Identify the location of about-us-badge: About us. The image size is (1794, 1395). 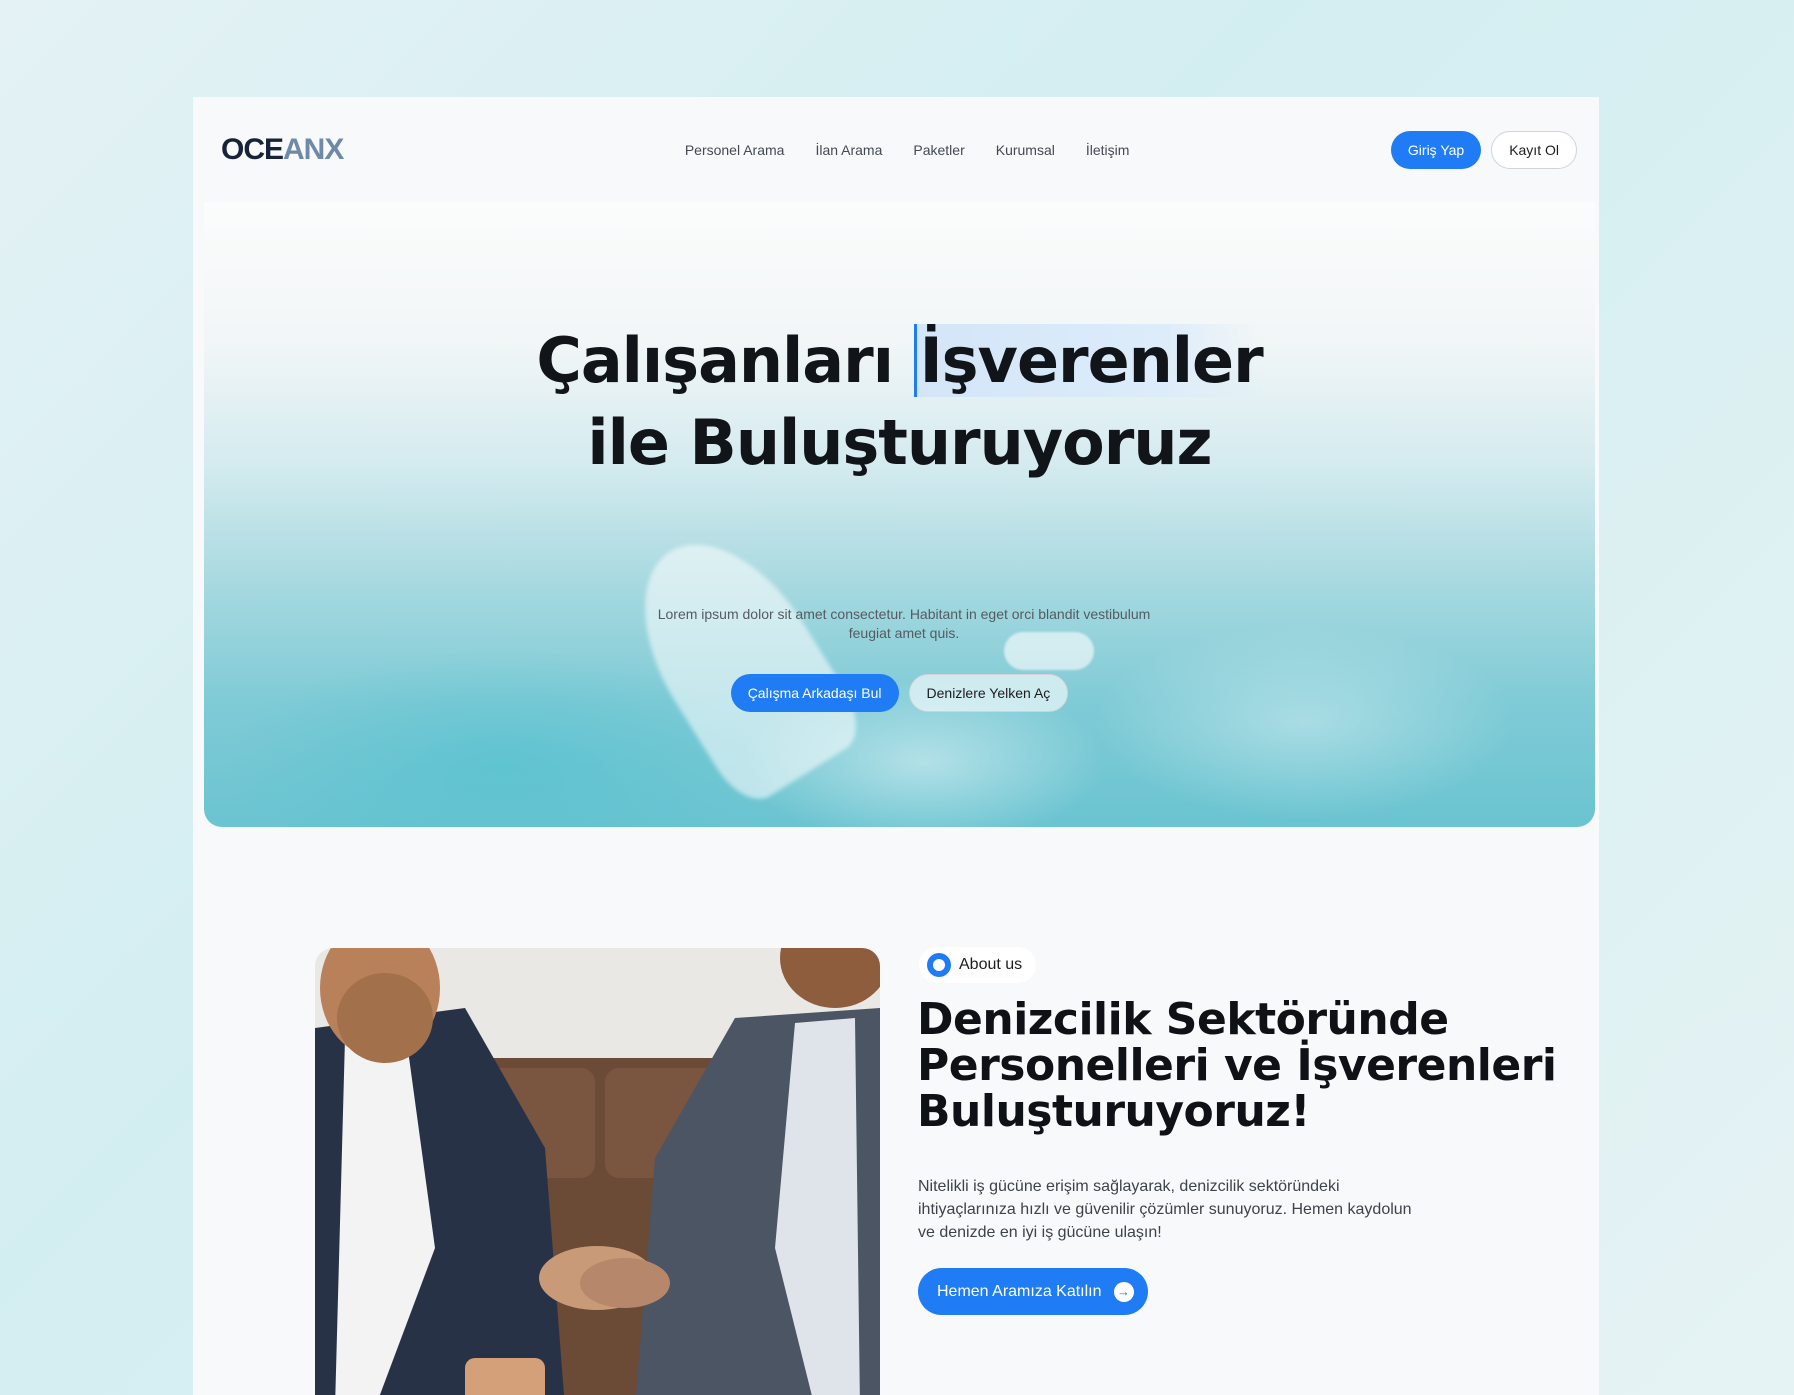
(978, 965).